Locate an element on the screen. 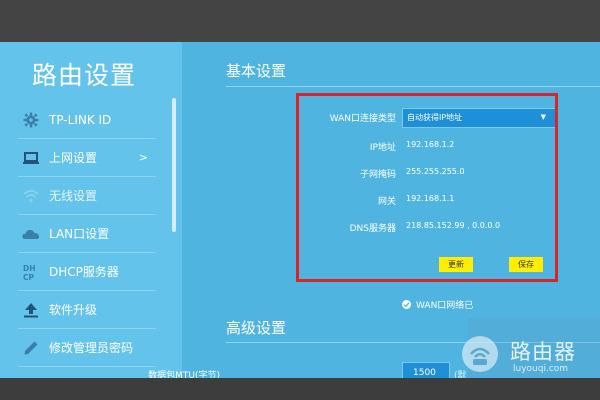 The width and height of the screenshot is (600, 400). sidebar-item-lan-settings: LAN口设置 is located at coordinates (87, 234).